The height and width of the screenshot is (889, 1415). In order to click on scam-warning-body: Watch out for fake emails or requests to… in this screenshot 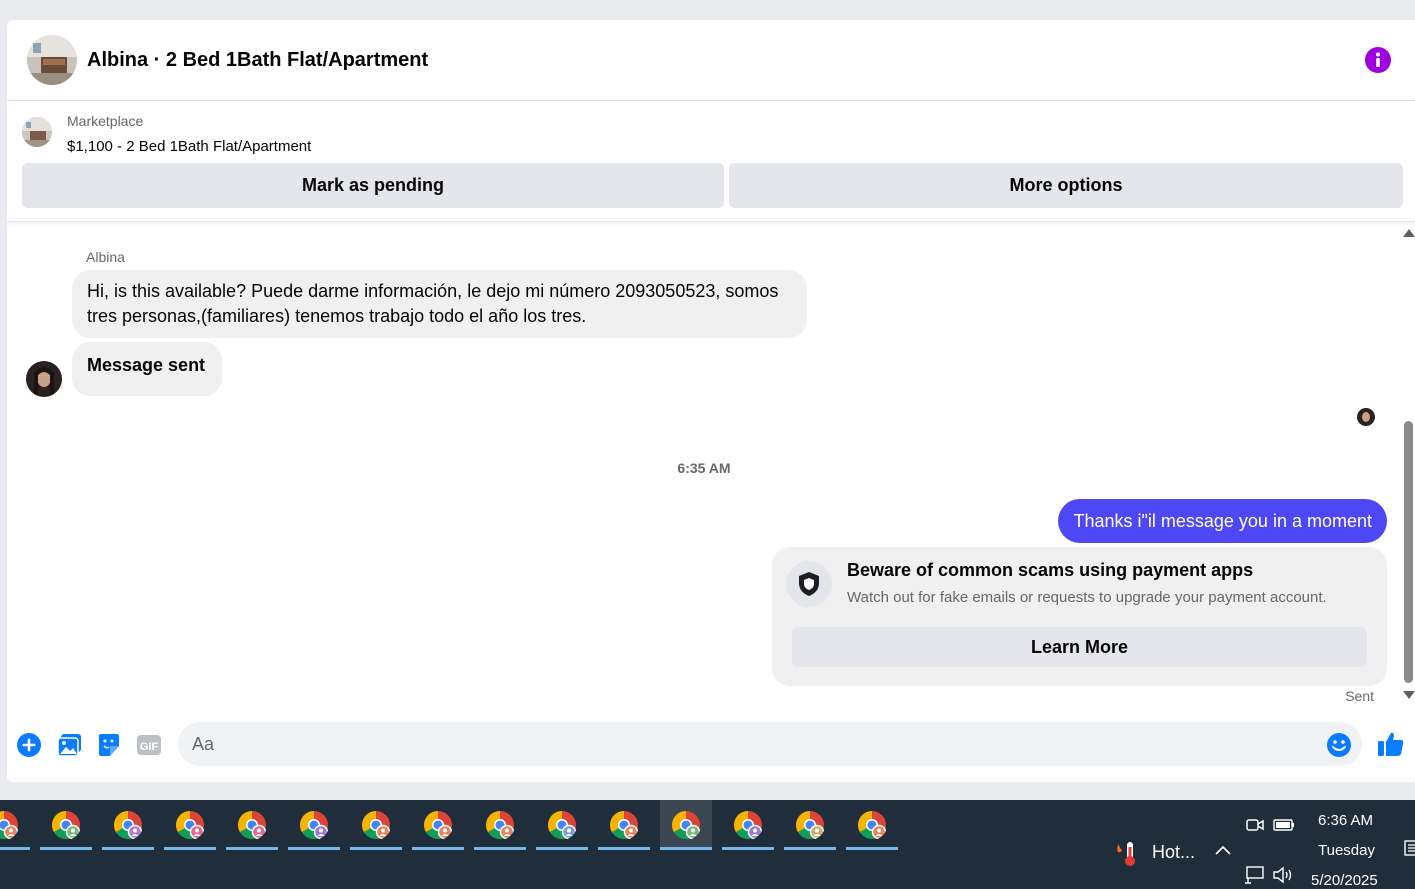, I will do `click(1087, 597)`.